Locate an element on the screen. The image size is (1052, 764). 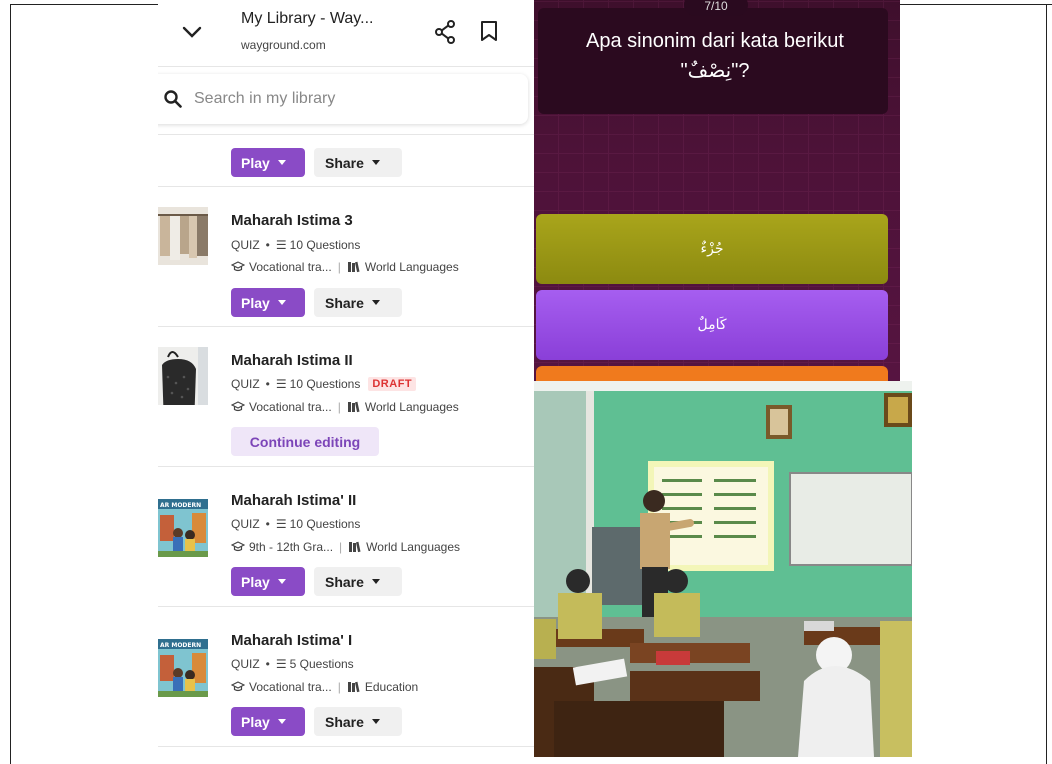
clothes-rack-thumbnail is located at coordinates (183, 236).